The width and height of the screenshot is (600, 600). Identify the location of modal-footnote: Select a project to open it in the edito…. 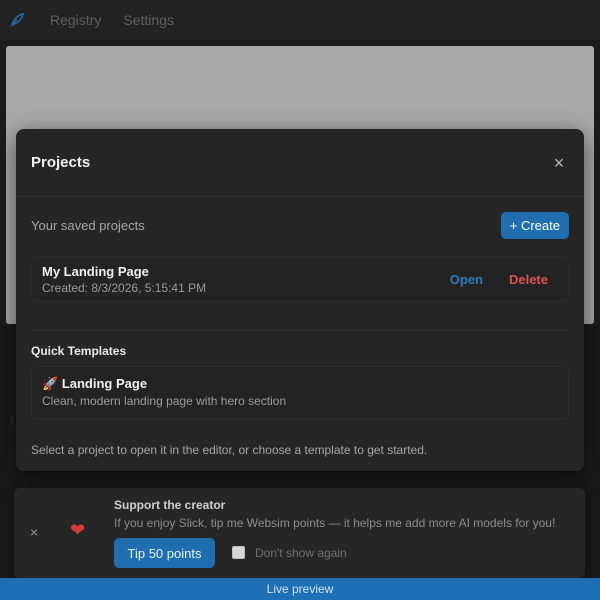
(229, 450).